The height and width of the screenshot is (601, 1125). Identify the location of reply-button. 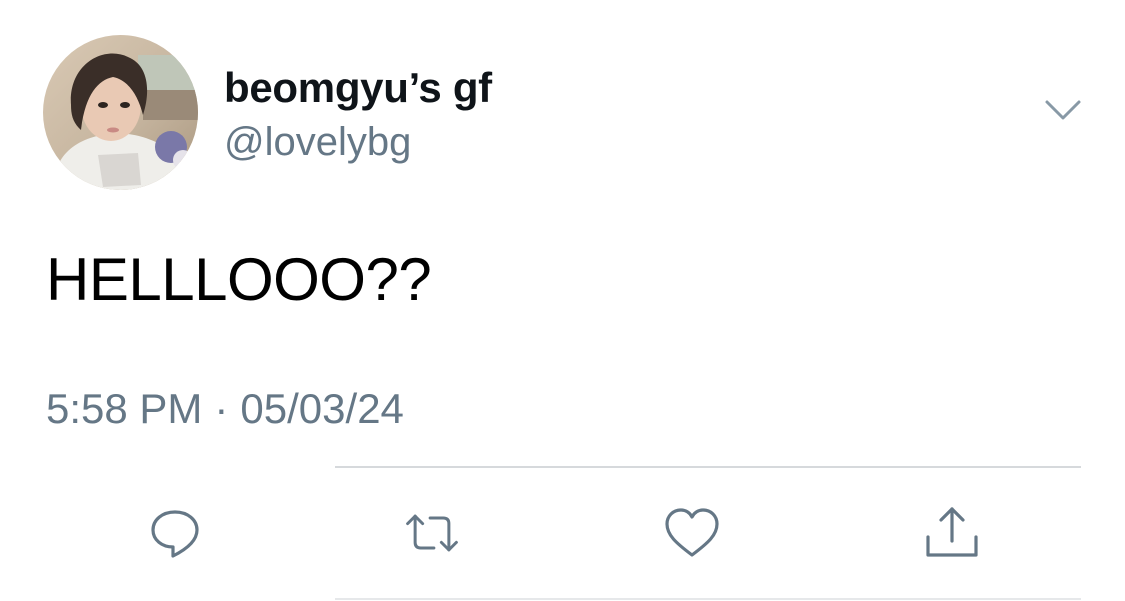
(175, 533).